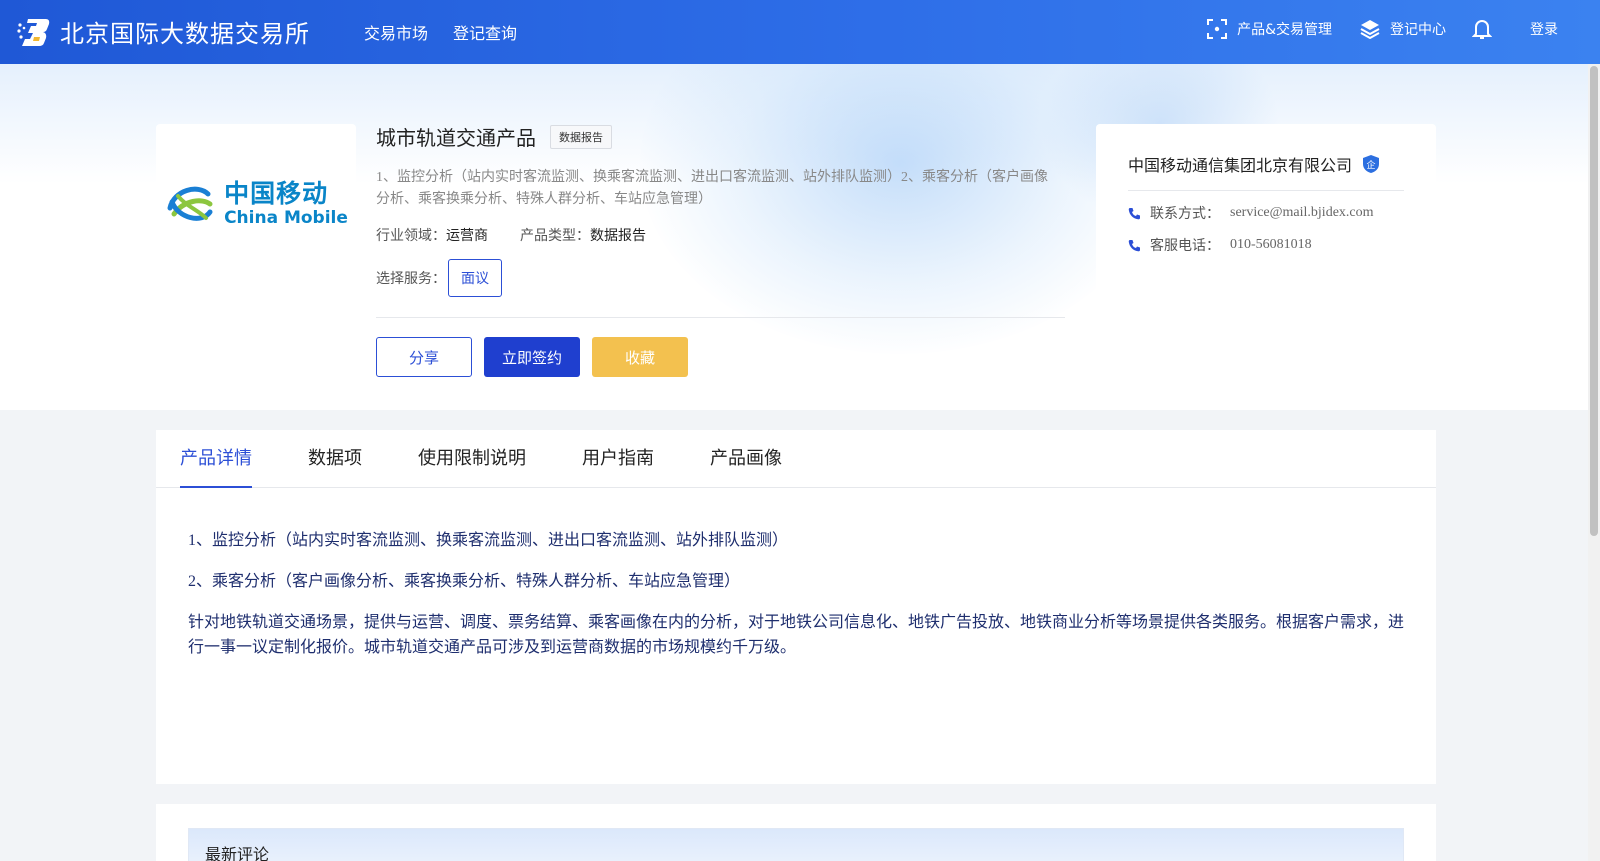 The image size is (1600, 861). I want to click on service-option-negotiable: 面议, so click(475, 278).